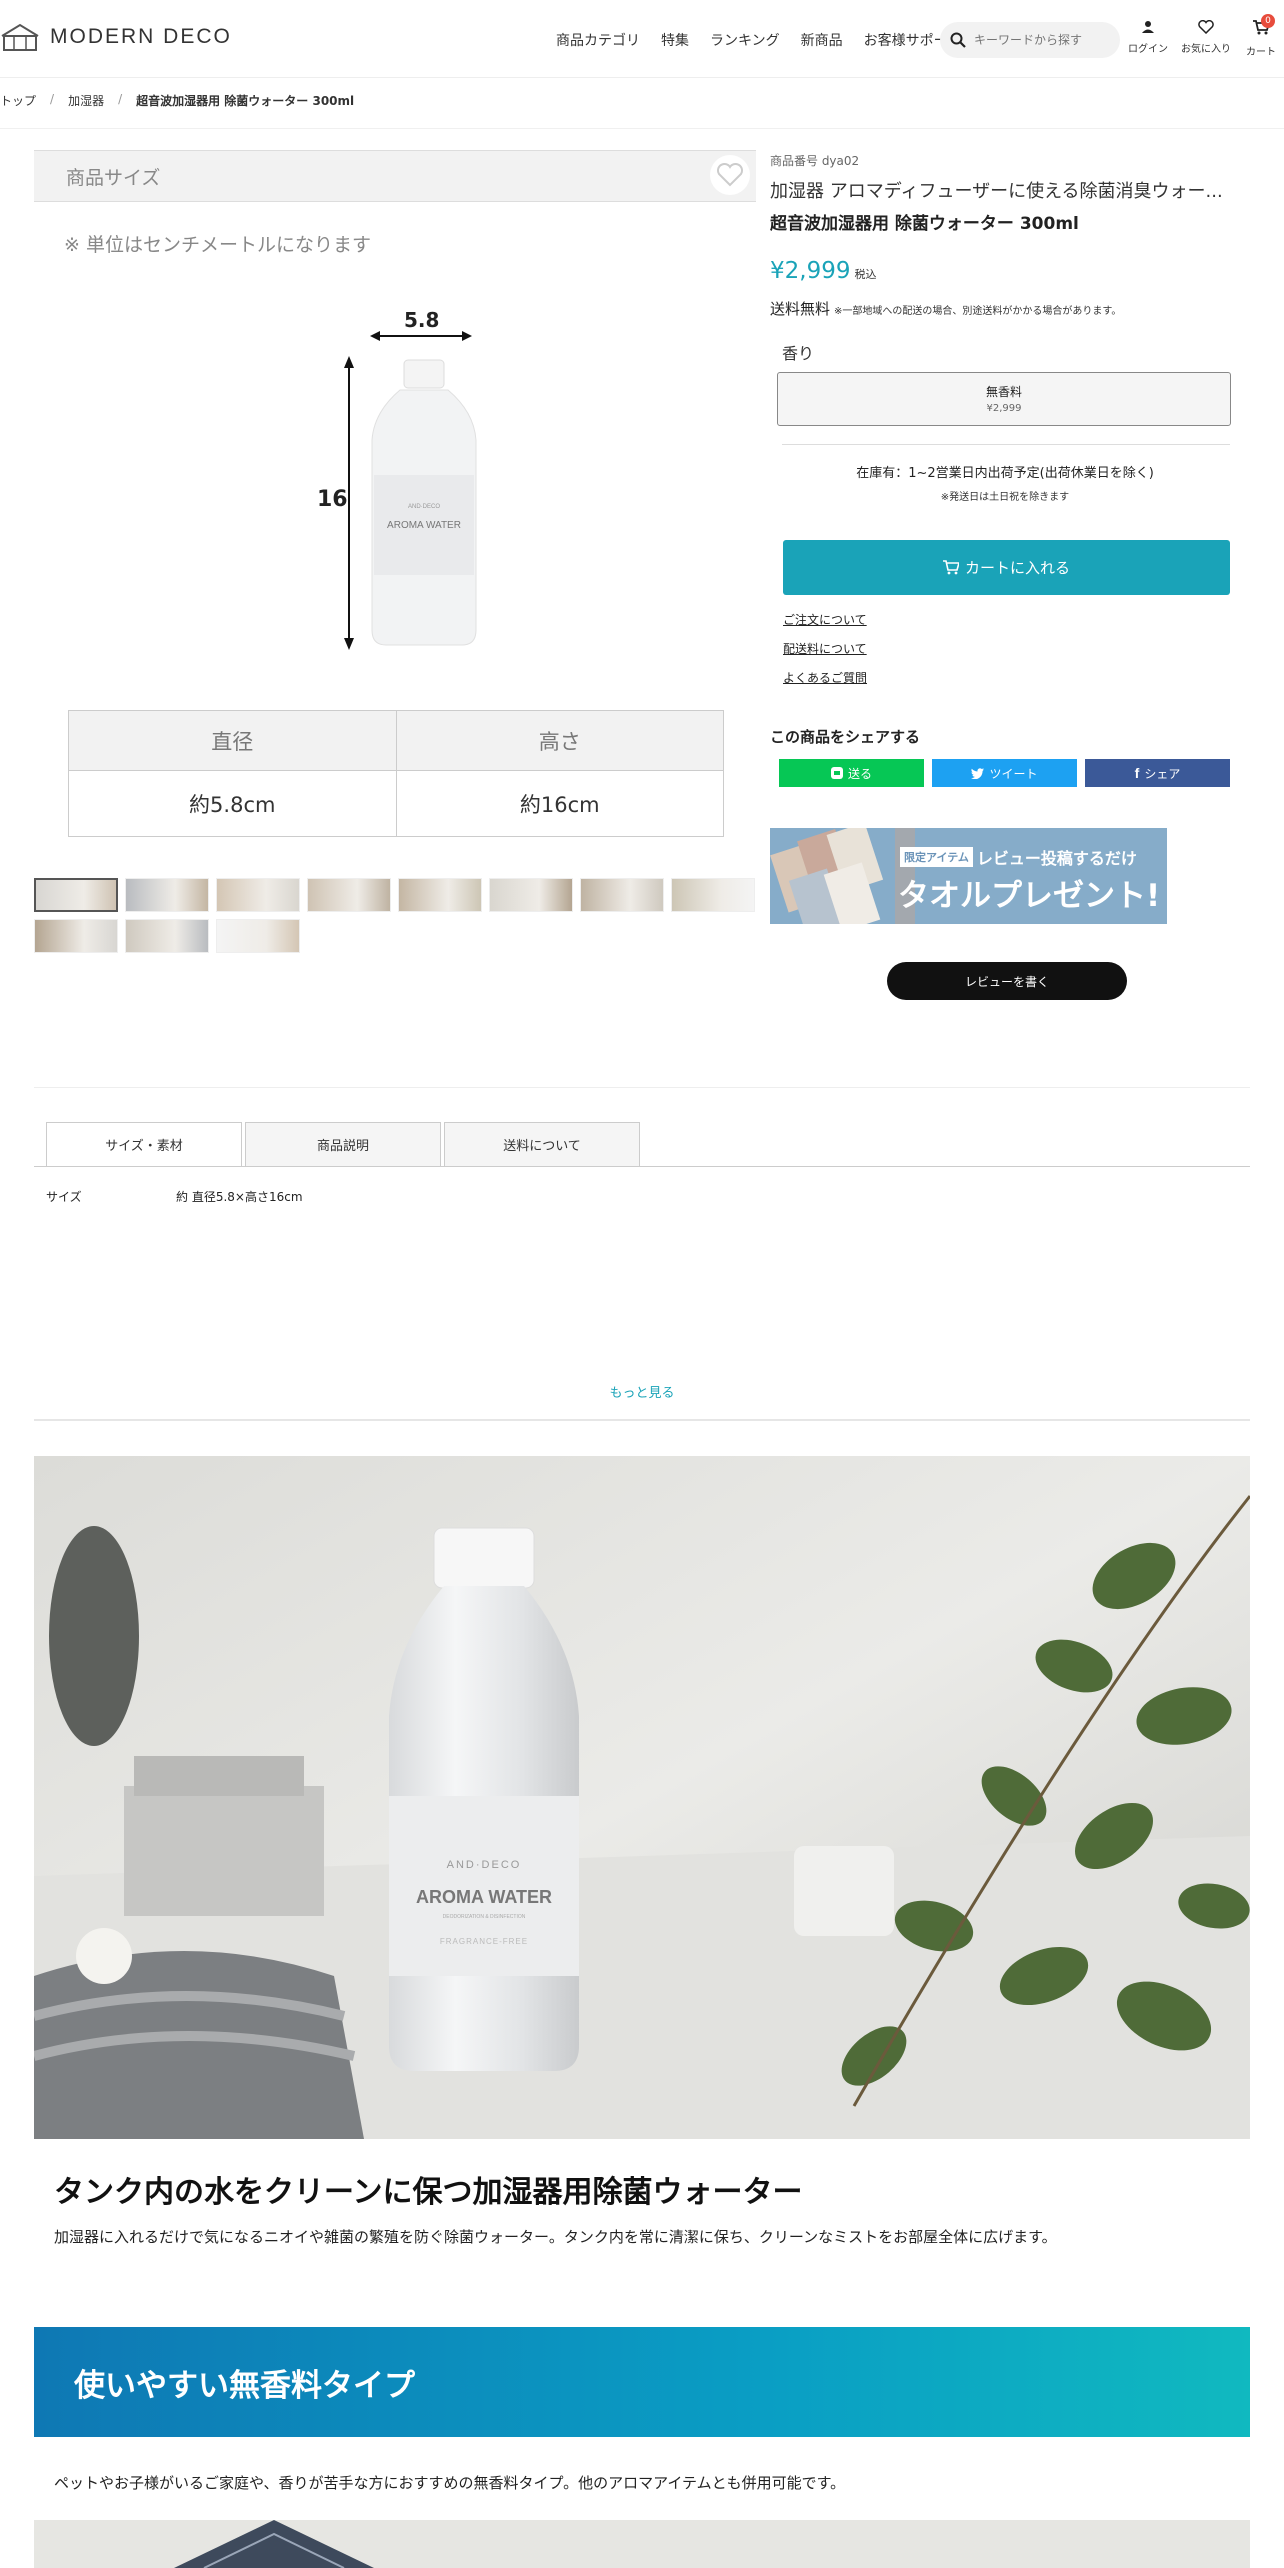 The height and width of the screenshot is (2568, 1284). Describe the element at coordinates (1005, 497) in the screenshot. I see `stock-note: ※発送日は土日祝を除きます` at that location.